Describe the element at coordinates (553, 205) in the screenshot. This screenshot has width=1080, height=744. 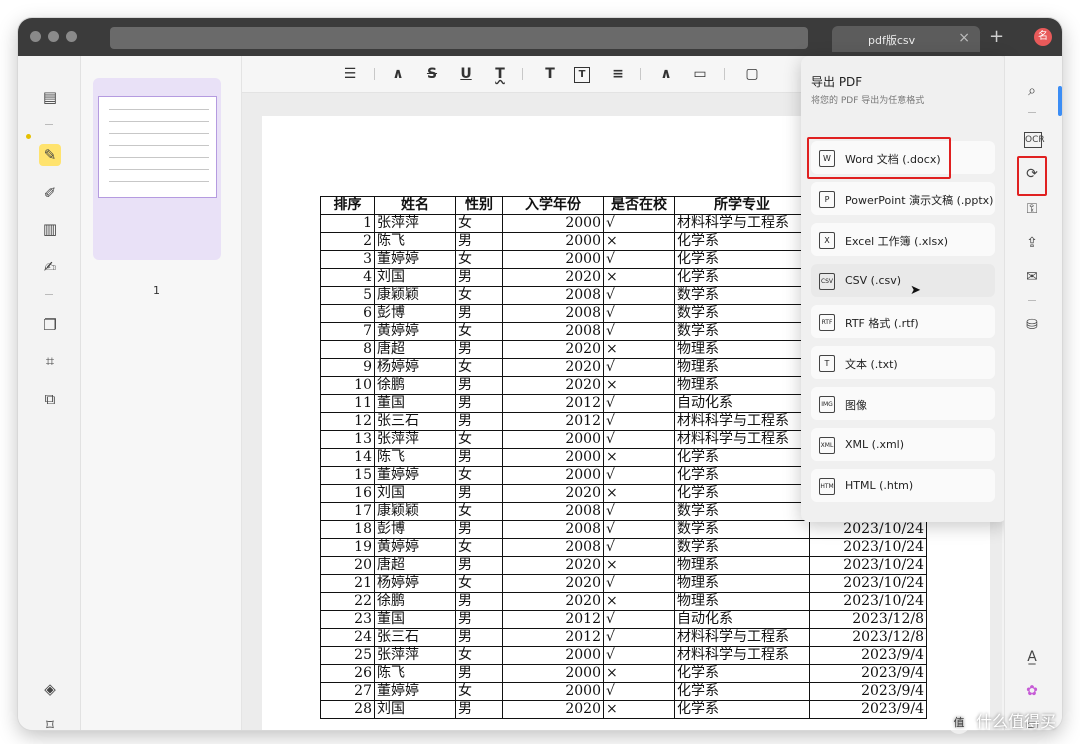
I see `column-header: 入学年份` at that location.